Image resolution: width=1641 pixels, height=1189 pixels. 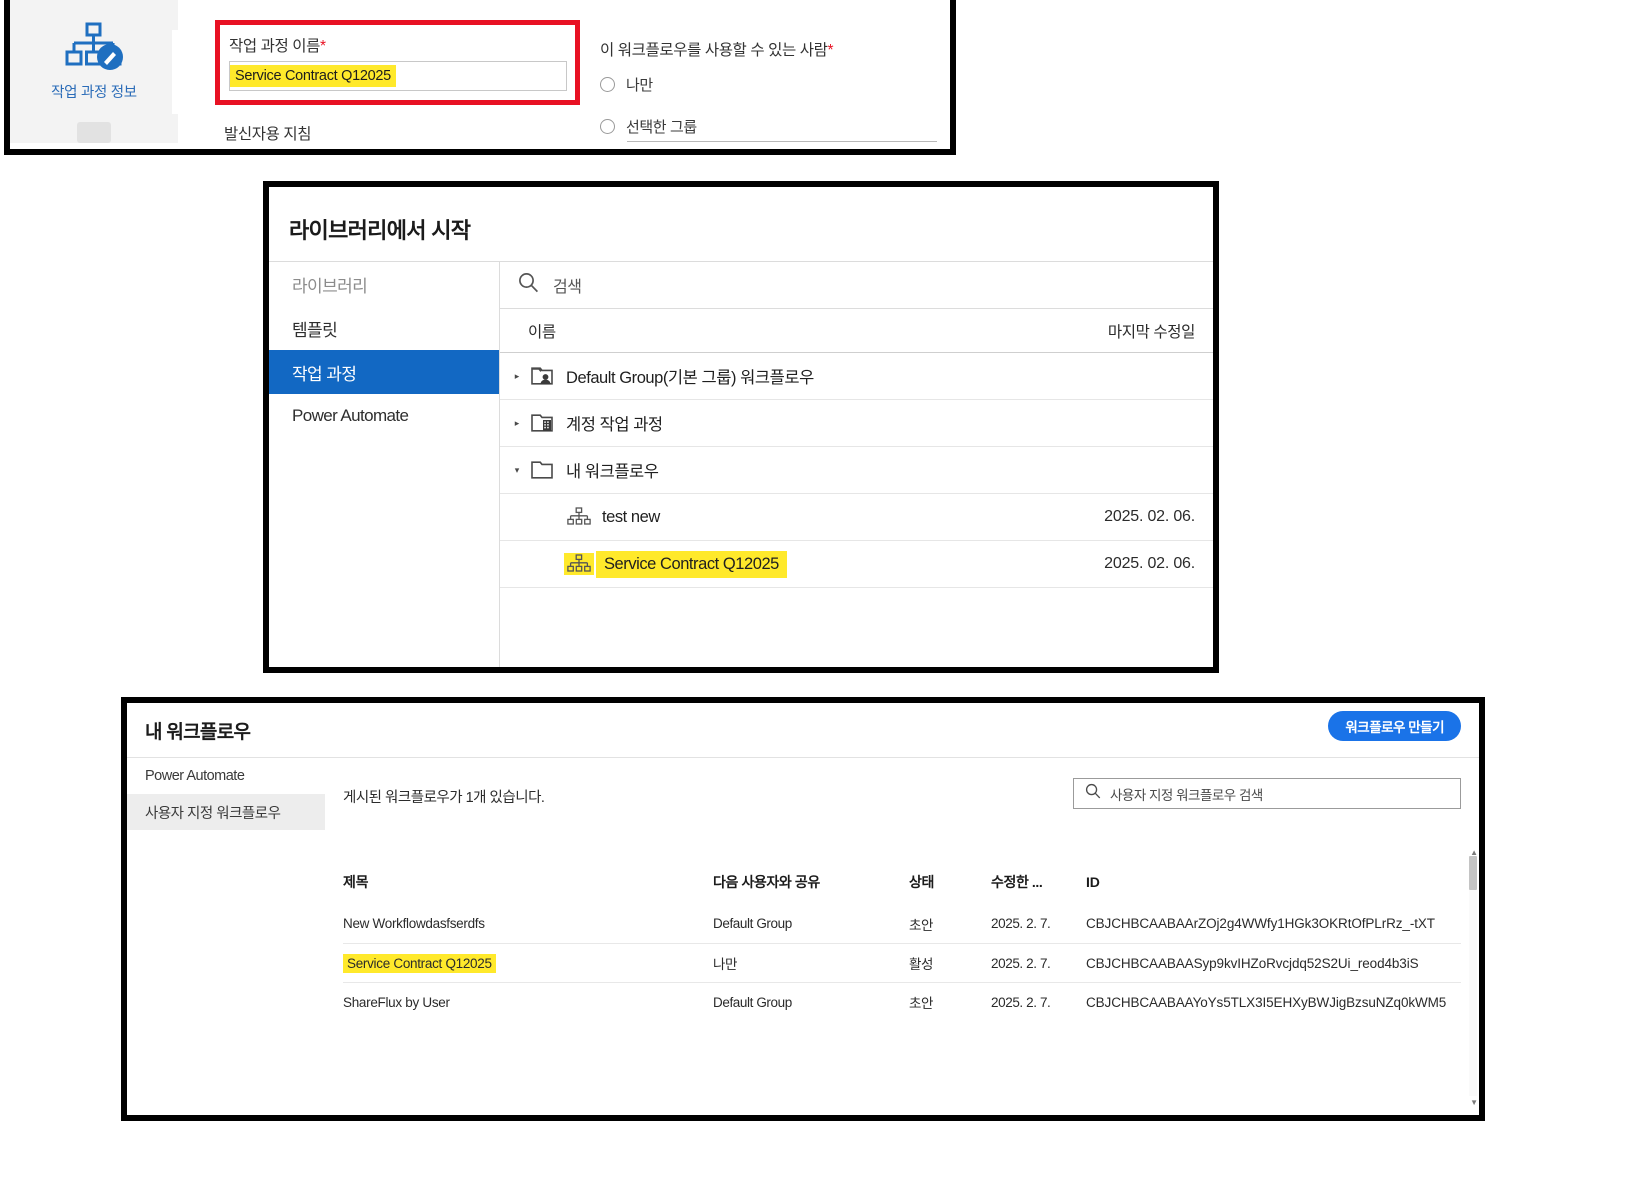 What do you see at coordinates (631, 516) in the screenshot?
I see `row-name: test new` at bounding box center [631, 516].